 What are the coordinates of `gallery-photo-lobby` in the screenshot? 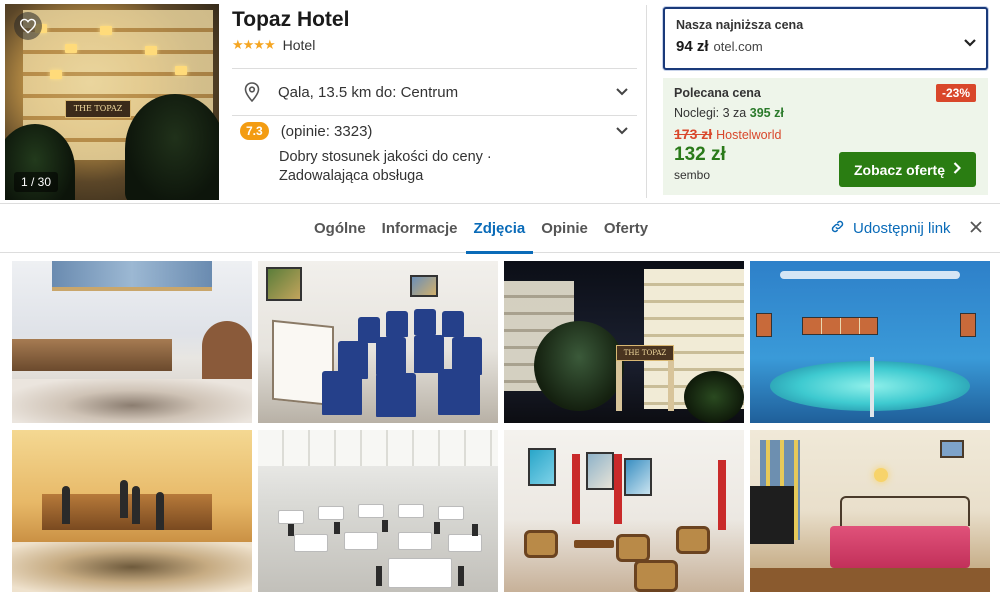 It's located at (132, 342).